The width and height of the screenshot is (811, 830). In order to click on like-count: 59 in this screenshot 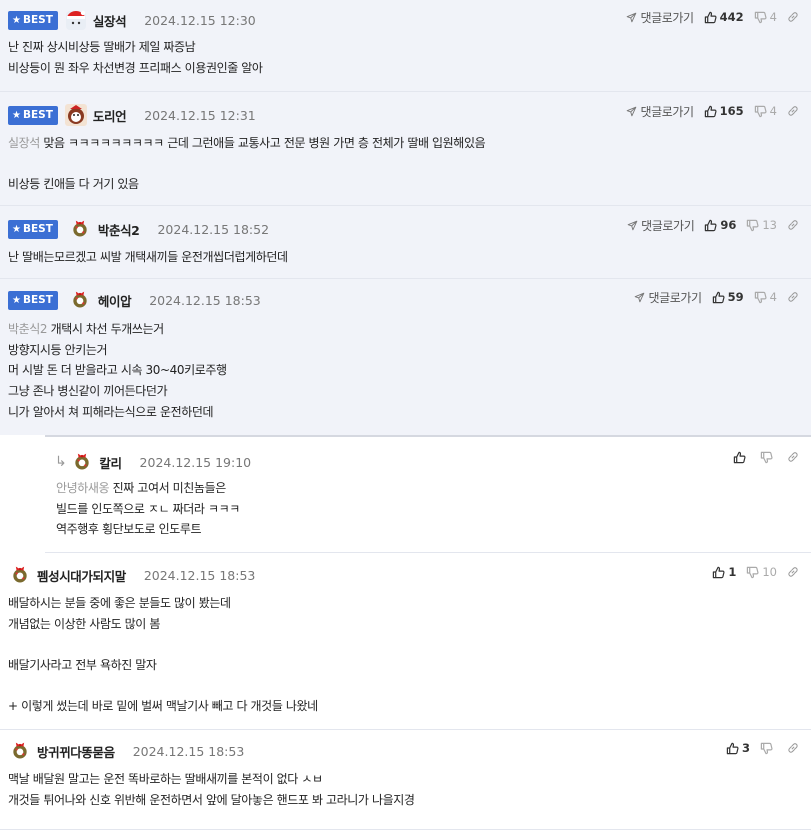, I will do `click(735, 297)`.